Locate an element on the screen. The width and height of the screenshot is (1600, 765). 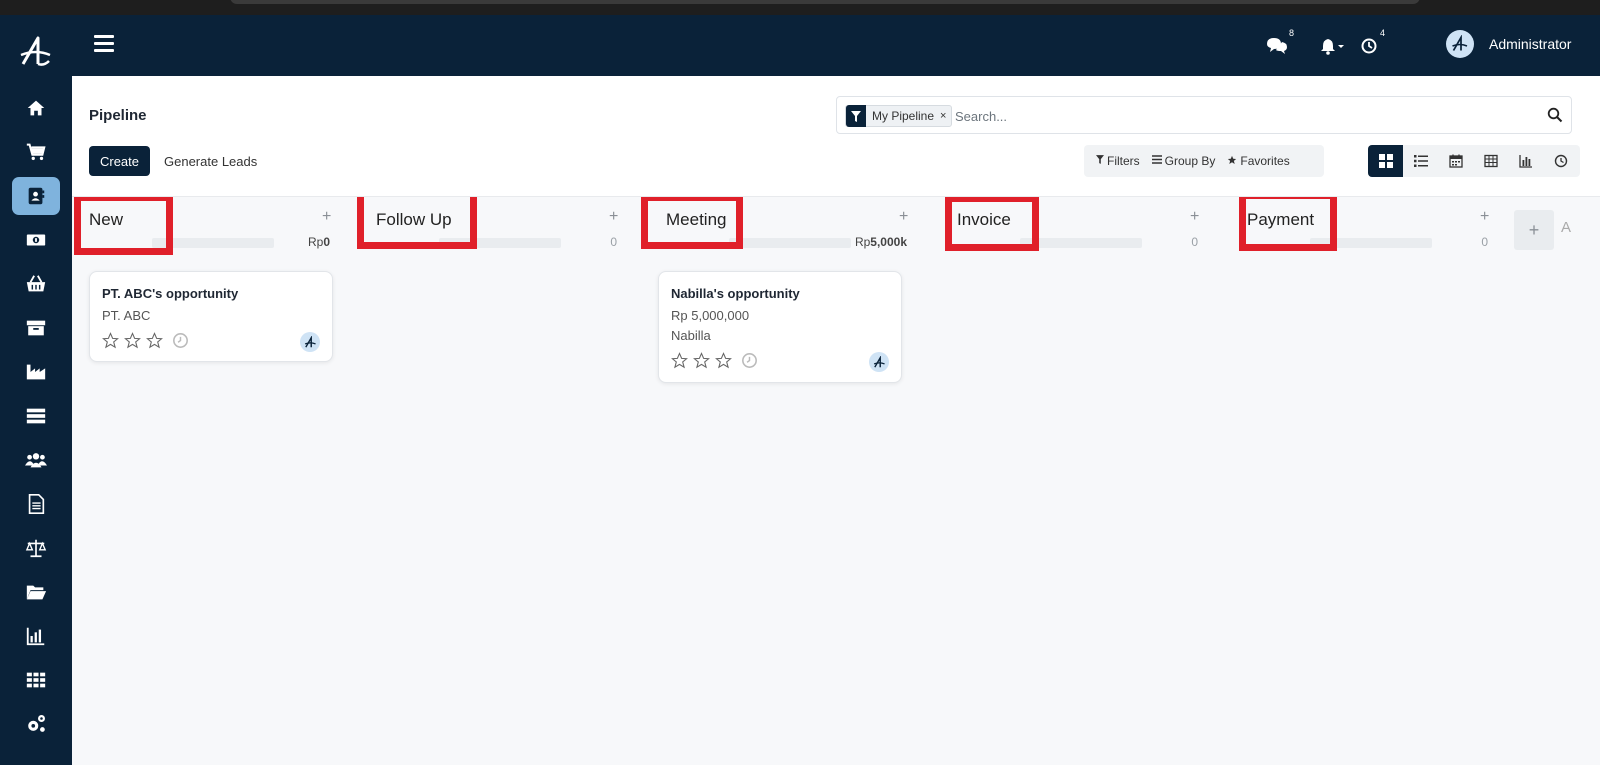
calendar-view-button is located at coordinates (1455, 161).